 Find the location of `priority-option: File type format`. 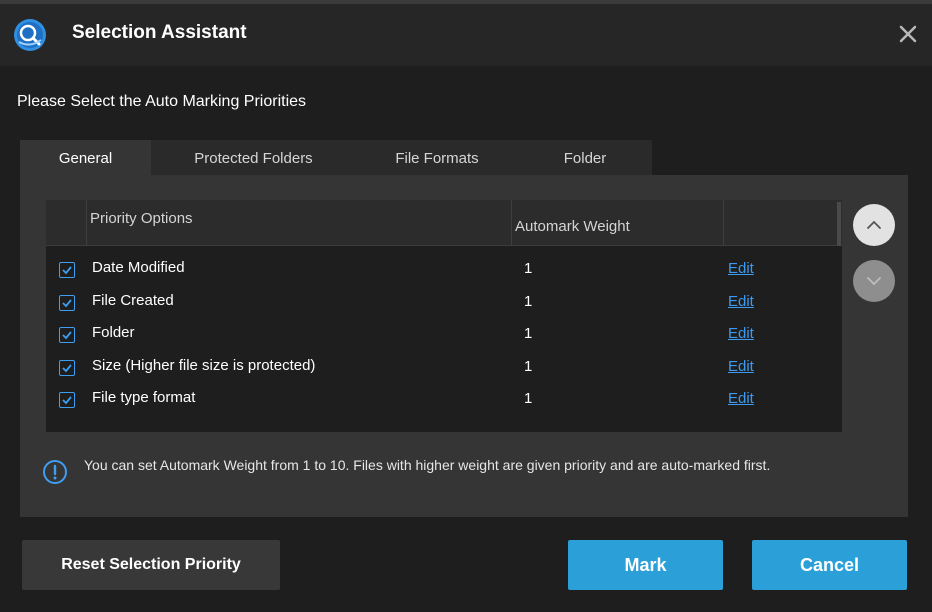

priority-option: File type format is located at coordinates (144, 397).